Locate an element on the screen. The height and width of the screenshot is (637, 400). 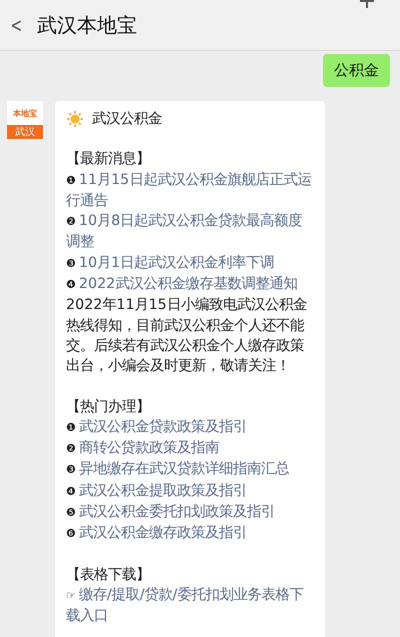
article-link: ❷ 商转公贷款政策及指南 is located at coordinates (191, 449).